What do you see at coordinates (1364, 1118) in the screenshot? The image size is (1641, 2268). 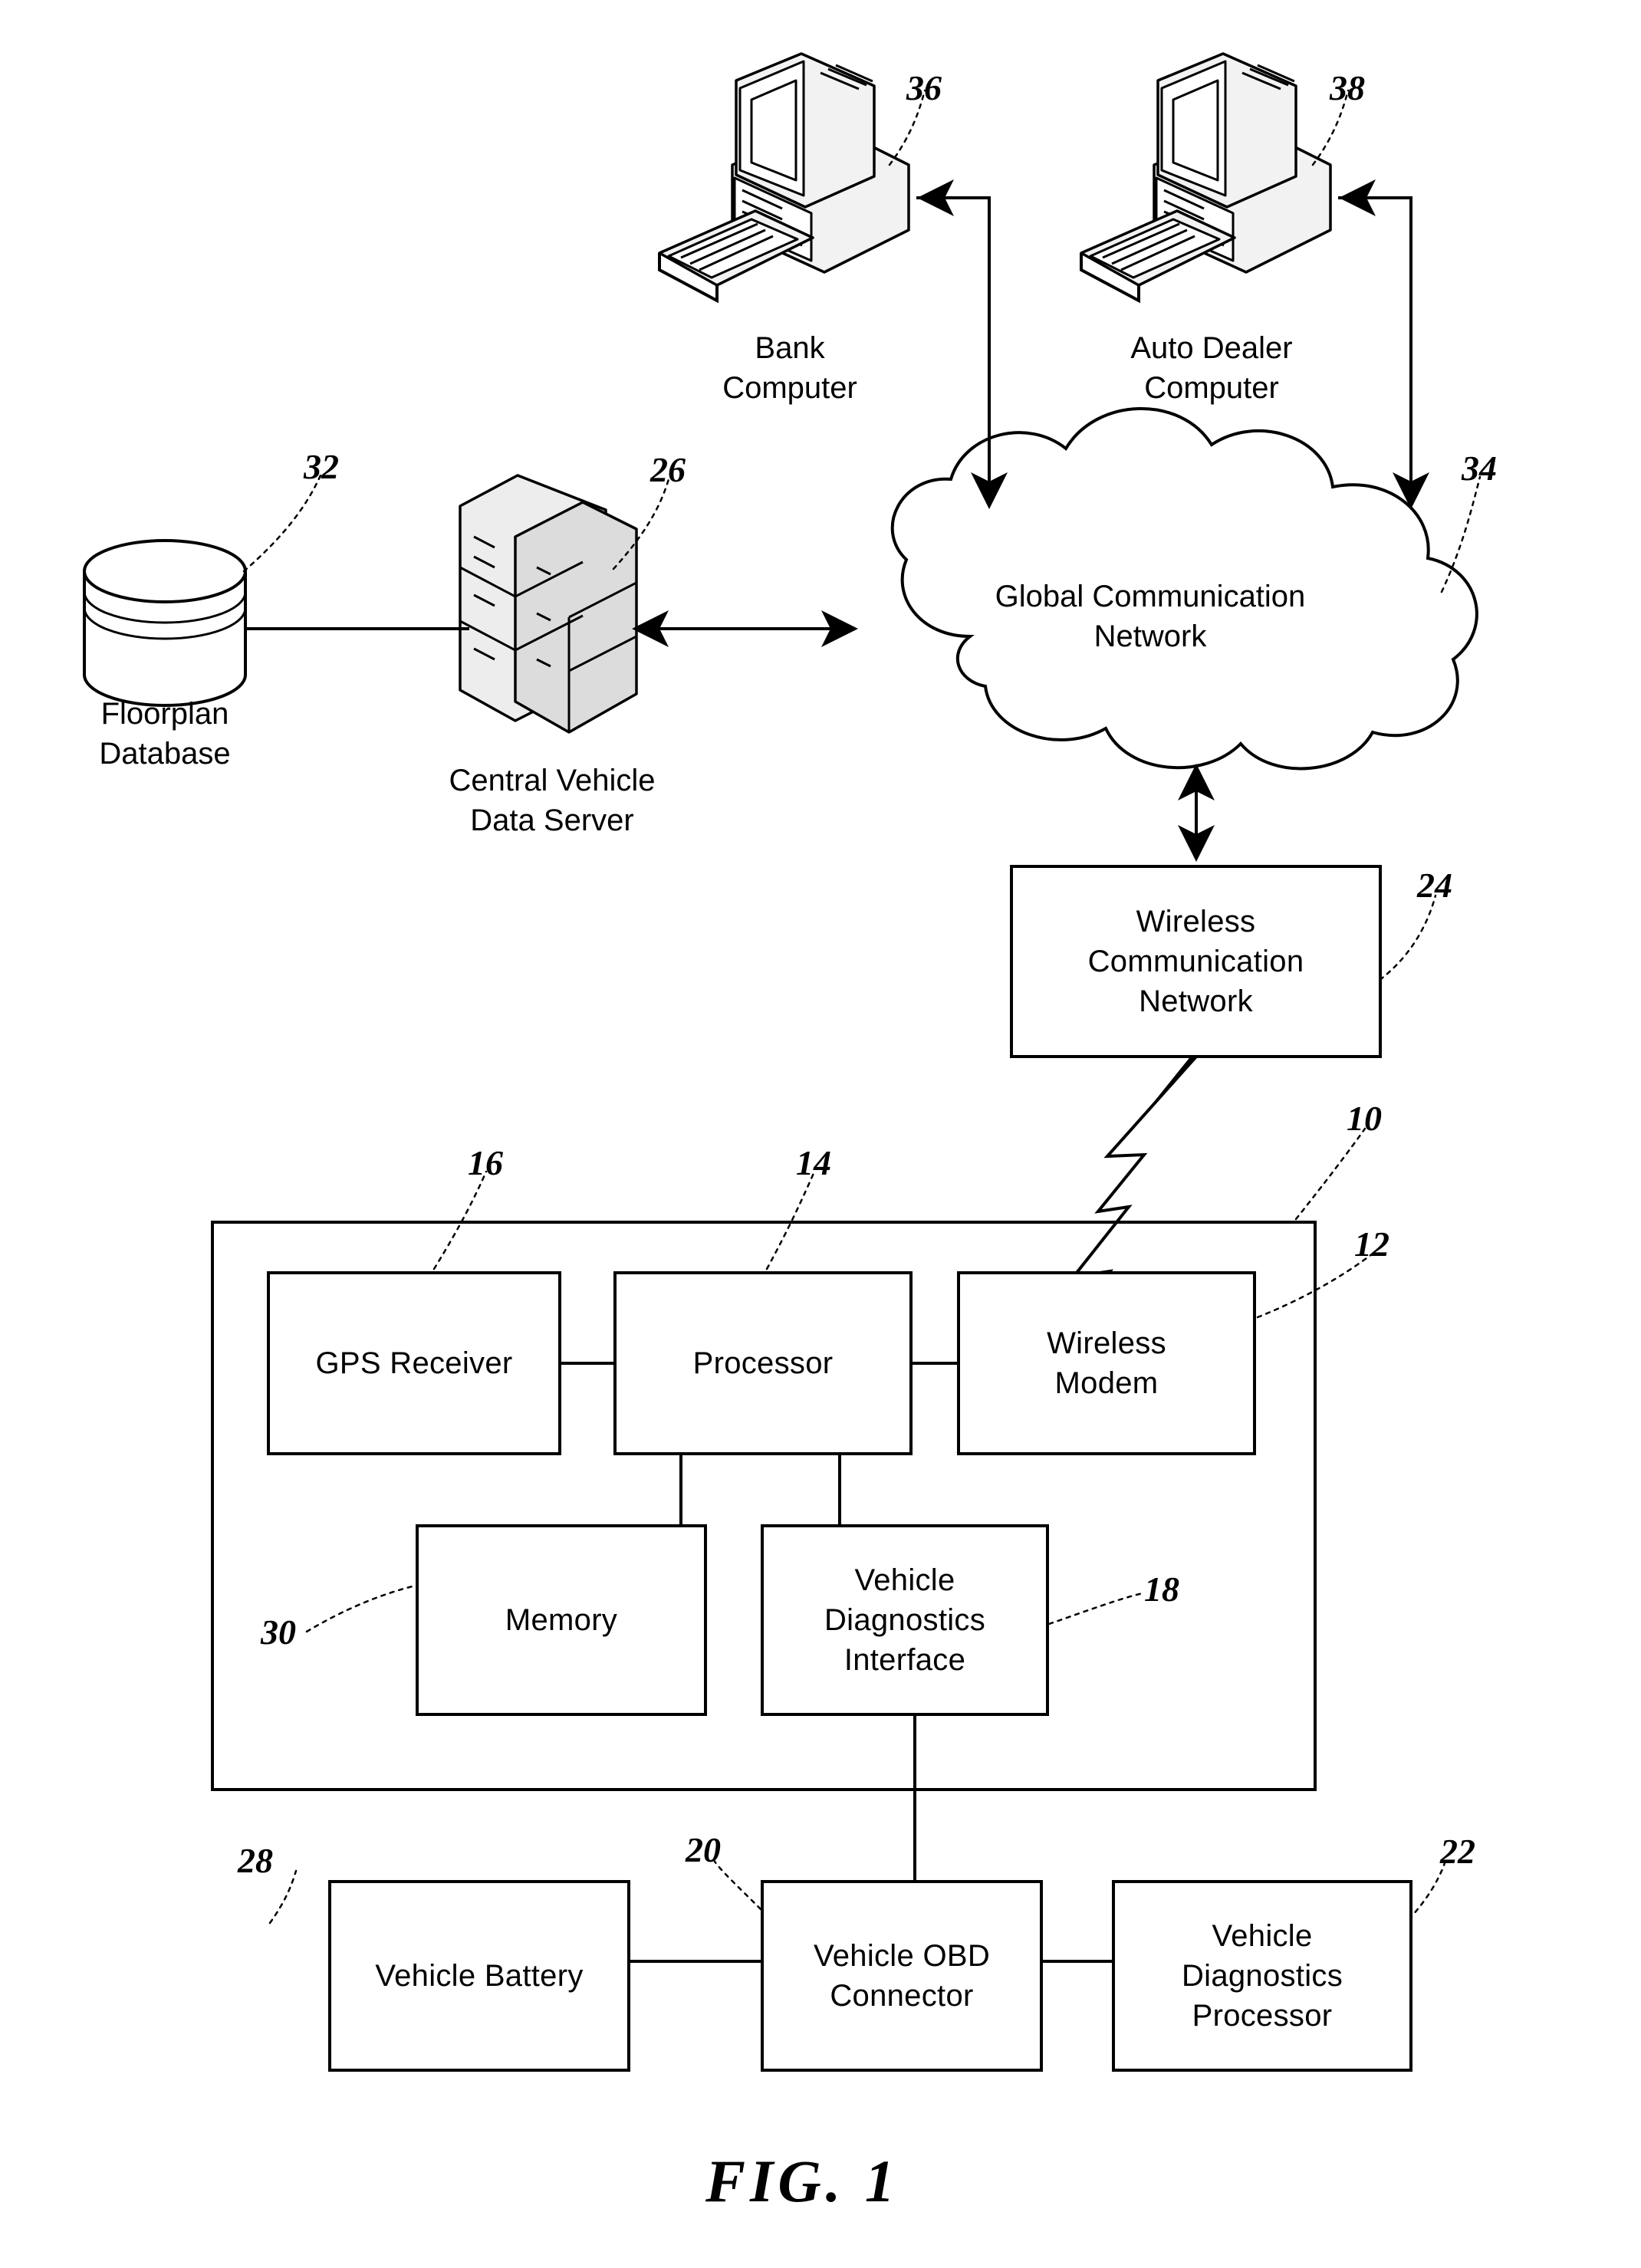 I see `ref-numeral-10: 10` at bounding box center [1364, 1118].